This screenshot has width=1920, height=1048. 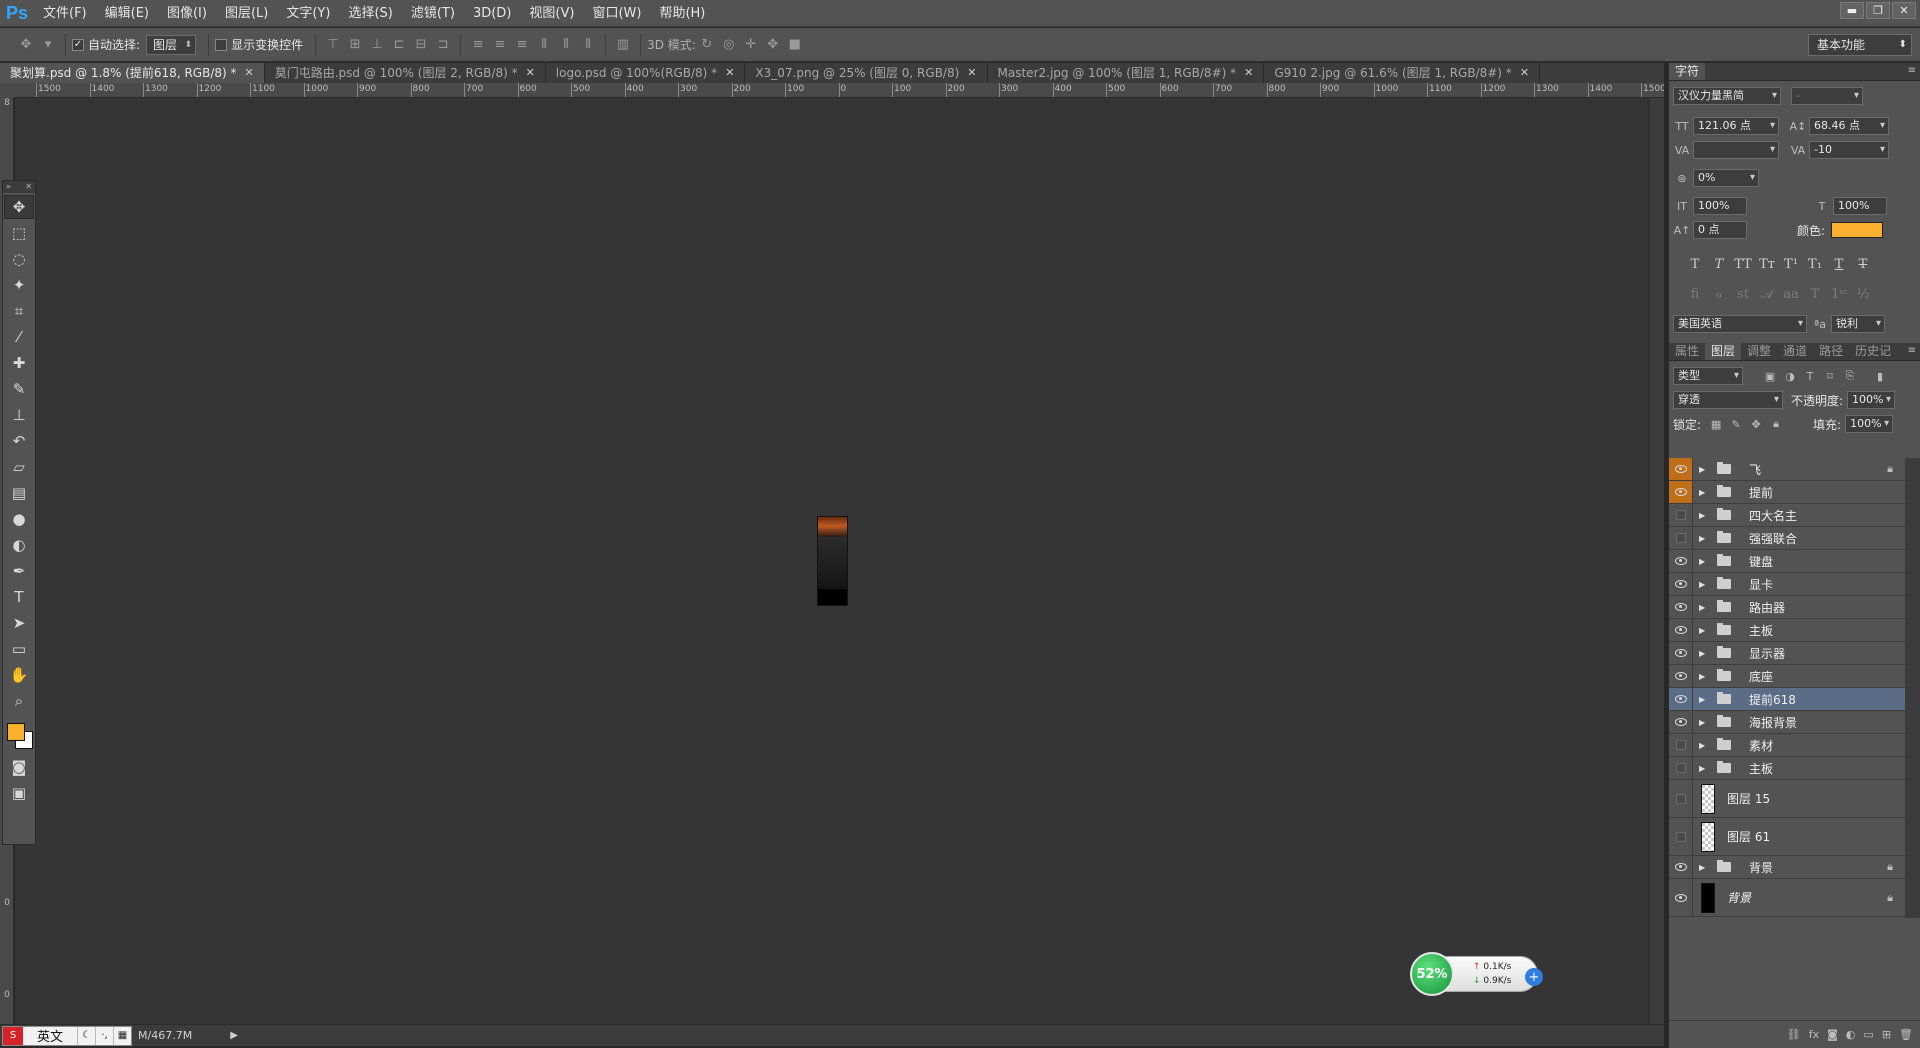 I want to click on contextual-icon: ℴ, so click(x=1719, y=294).